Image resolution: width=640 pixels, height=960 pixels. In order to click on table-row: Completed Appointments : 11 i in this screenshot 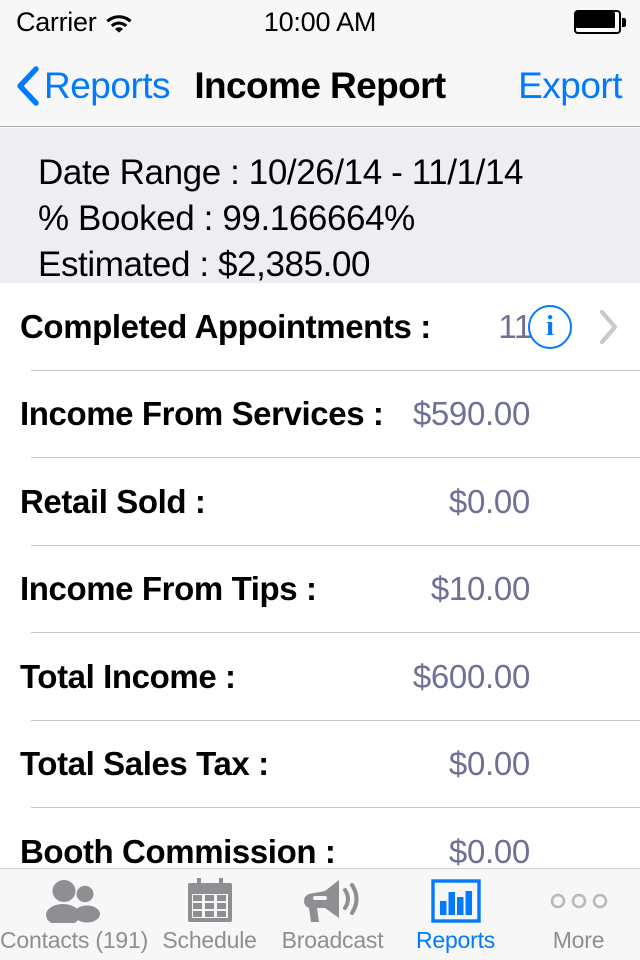, I will do `click(320, 327)`.